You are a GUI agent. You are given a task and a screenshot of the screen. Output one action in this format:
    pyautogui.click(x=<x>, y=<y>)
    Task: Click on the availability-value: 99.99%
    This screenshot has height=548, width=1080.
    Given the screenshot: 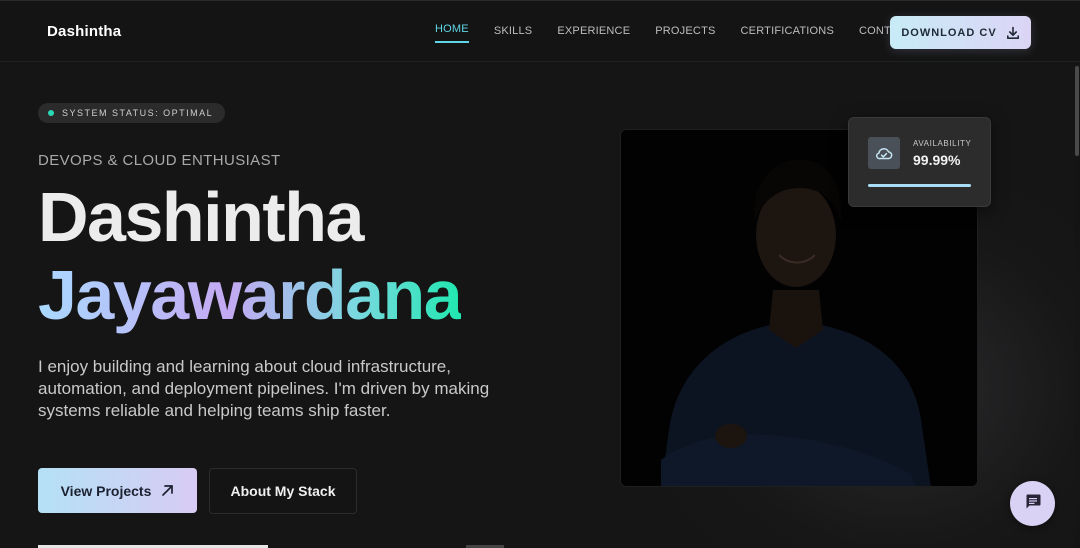 What is the action you would take?
    pyautogui.click(x=937, y=160)
    